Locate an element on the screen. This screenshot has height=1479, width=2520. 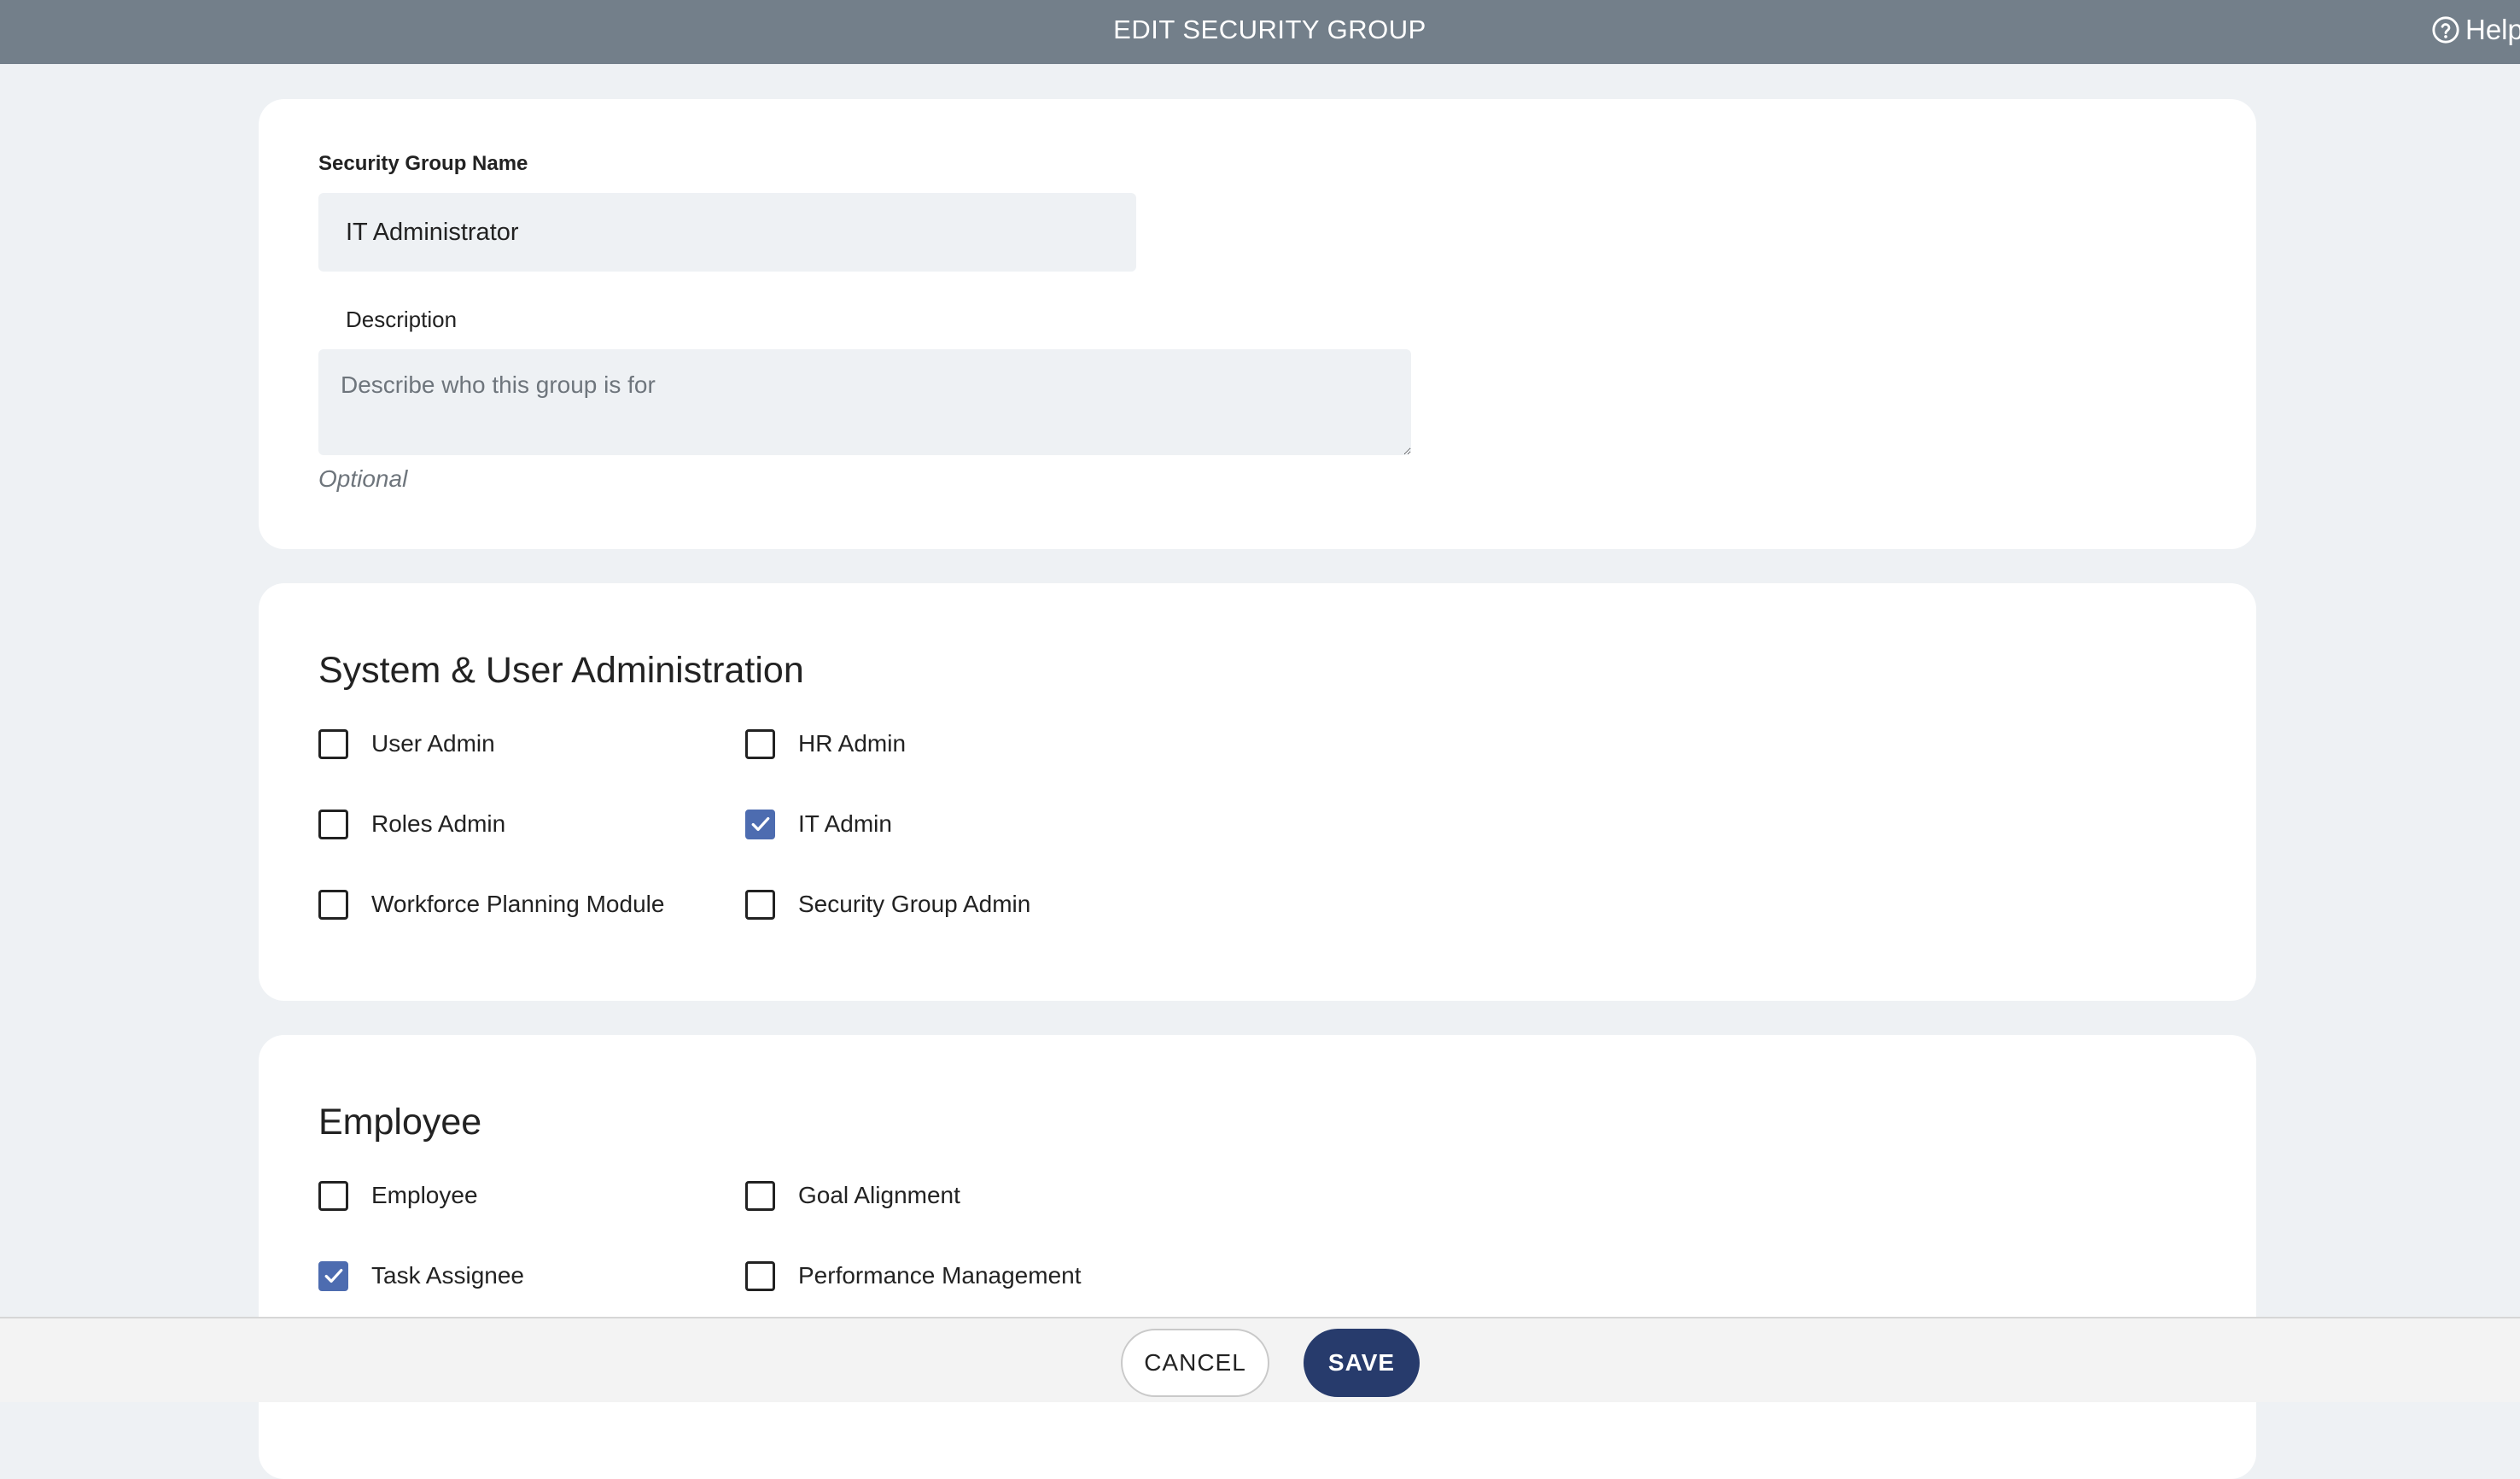
option-task-assignee: Task Assignee is located at coordinates (421, 1276).